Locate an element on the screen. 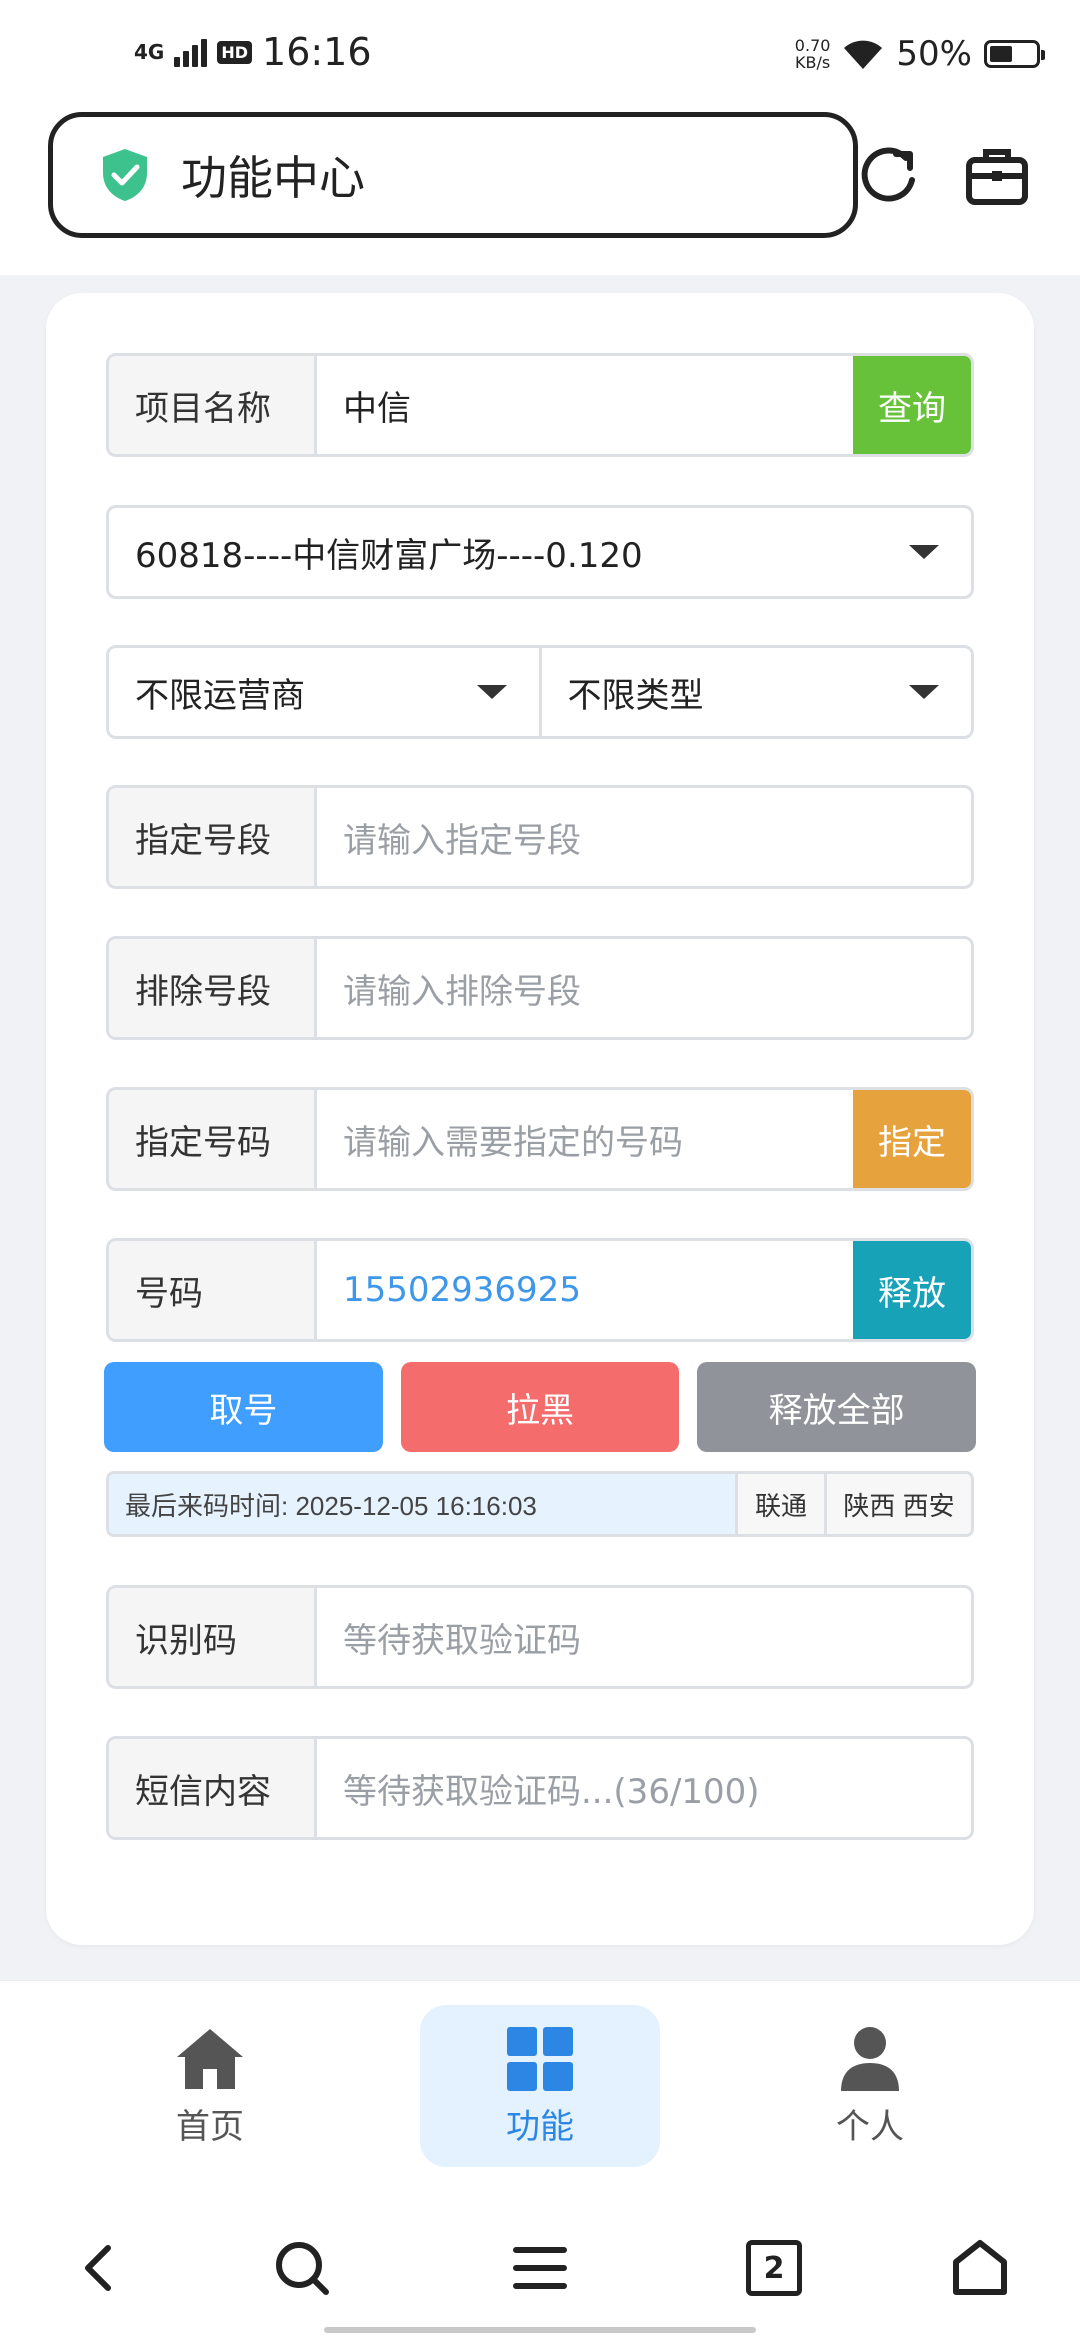 The image size is (1080, 2340). status-time: 16:16 is located at coordinates (317, 52).